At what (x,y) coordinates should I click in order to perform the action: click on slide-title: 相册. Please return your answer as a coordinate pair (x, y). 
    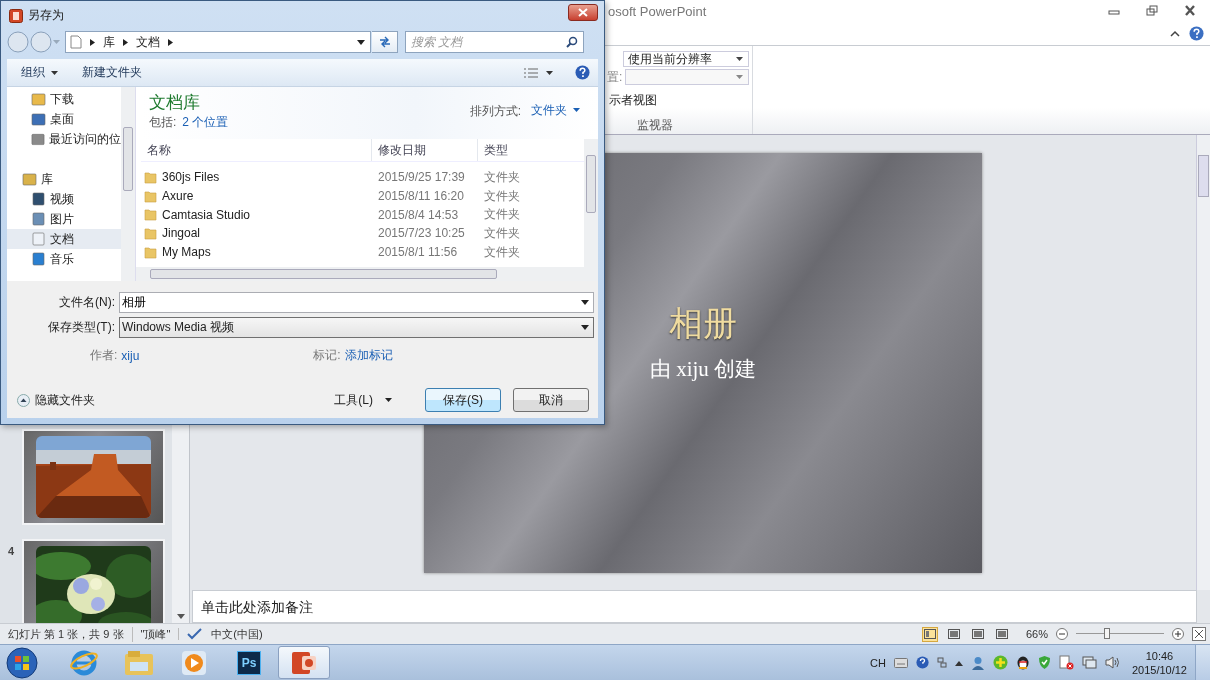
    Looking at the image, I should click on (703, 323).